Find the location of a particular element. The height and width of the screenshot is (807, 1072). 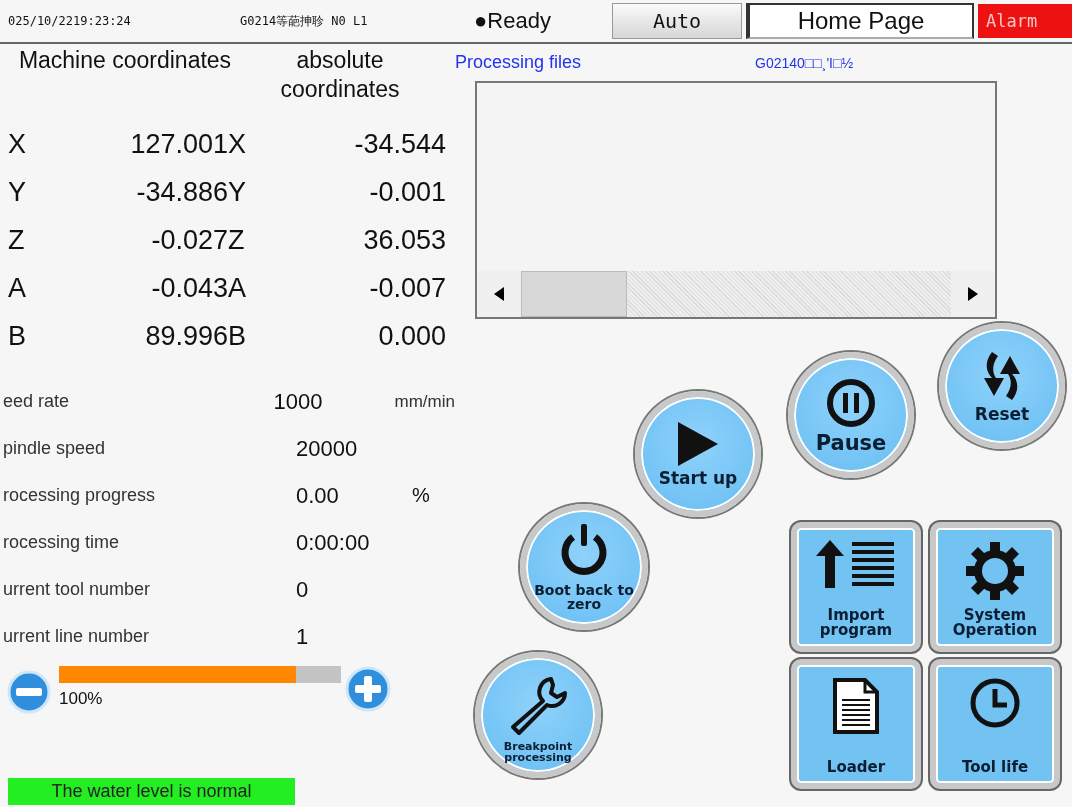

gear-icon is located at coordinates (995, 571).